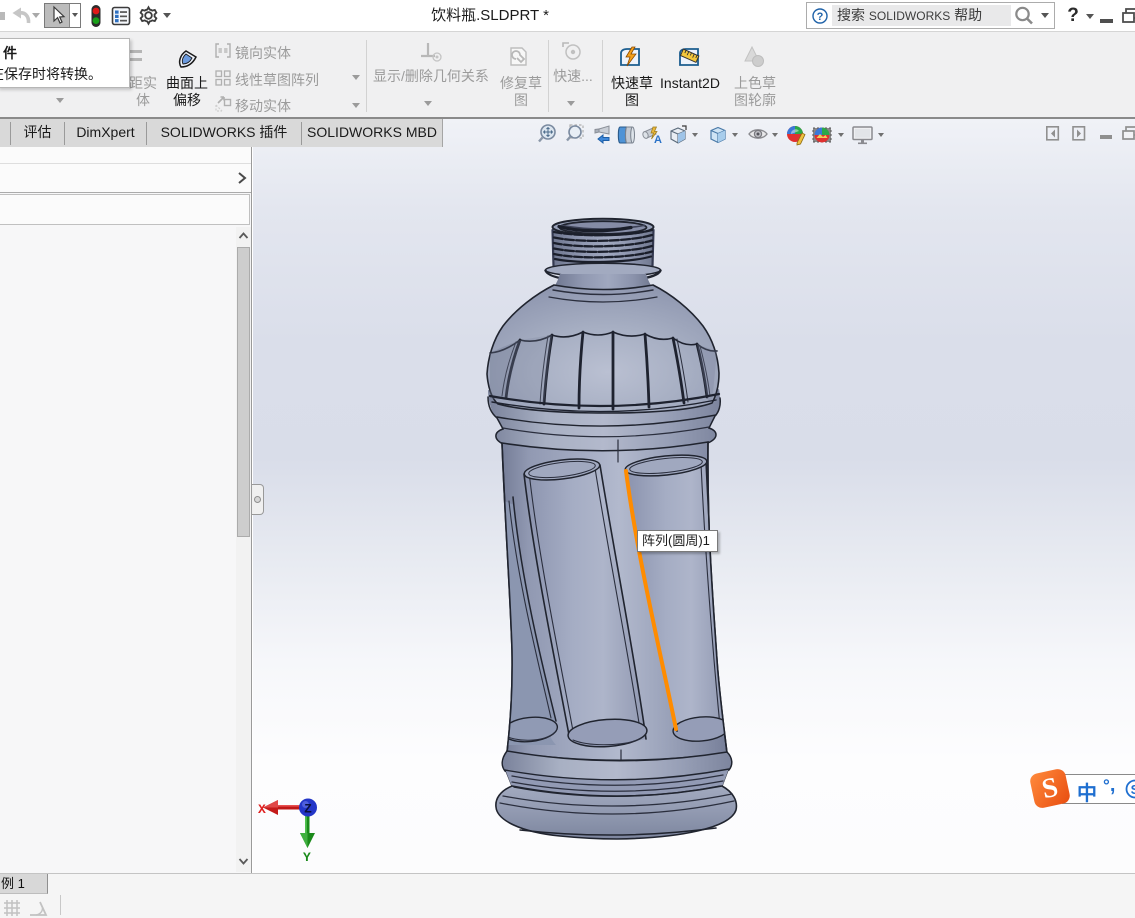 Image resolution: width=1135 pixels, height=918 pixels. Describe the element at coordinates (262, 809) in the screenshot. I see `svg-text: X` at that location.